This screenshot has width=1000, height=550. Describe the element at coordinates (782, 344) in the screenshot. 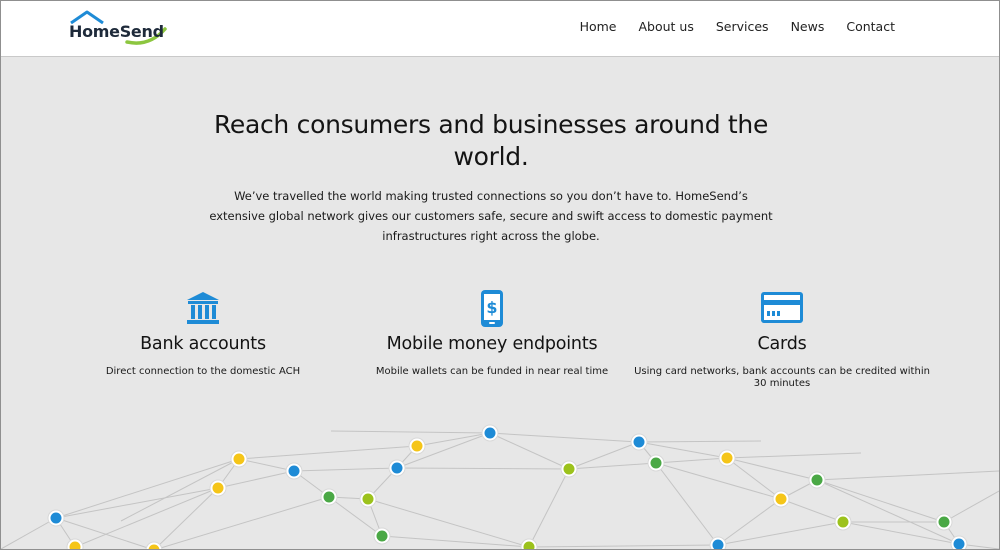

I see `feature-title: Cards` at that location.